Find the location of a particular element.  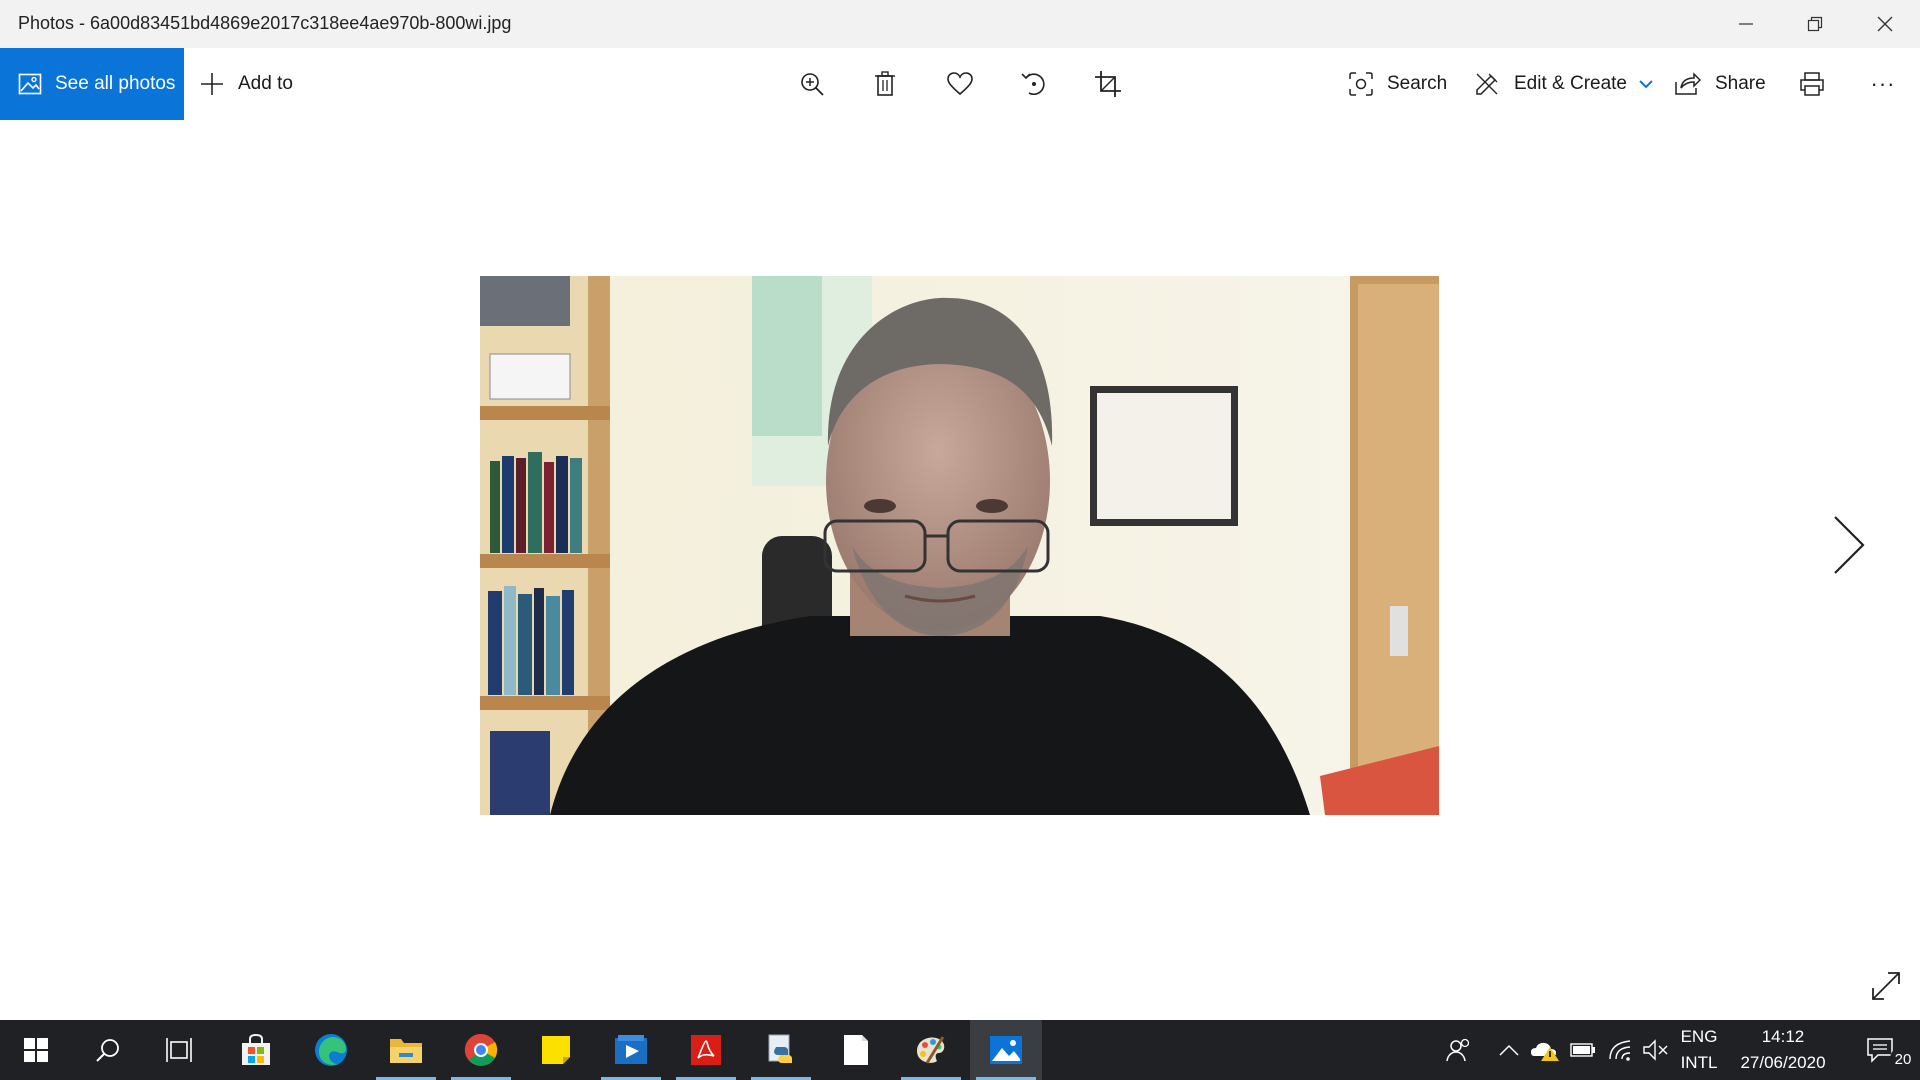

restore-icon is located at coordinates (1815, 24).